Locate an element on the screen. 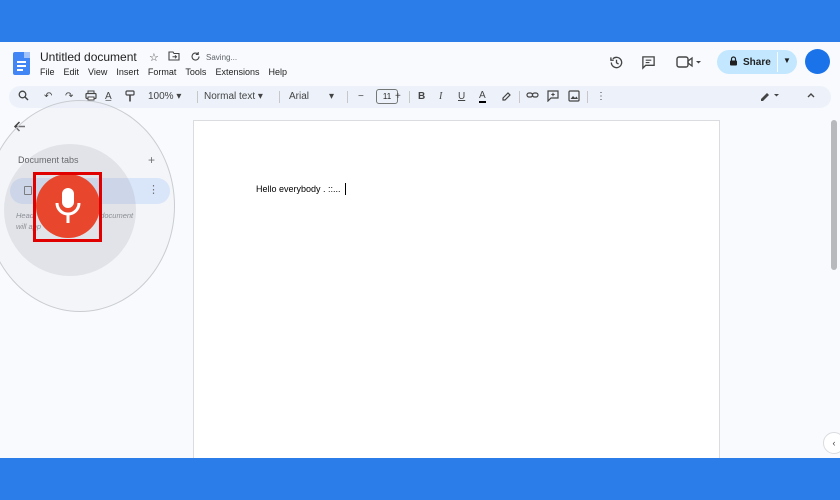 The height and width of the screenshot is (500, 840). star-icon: ☆ is located at coordinates (154, 57).